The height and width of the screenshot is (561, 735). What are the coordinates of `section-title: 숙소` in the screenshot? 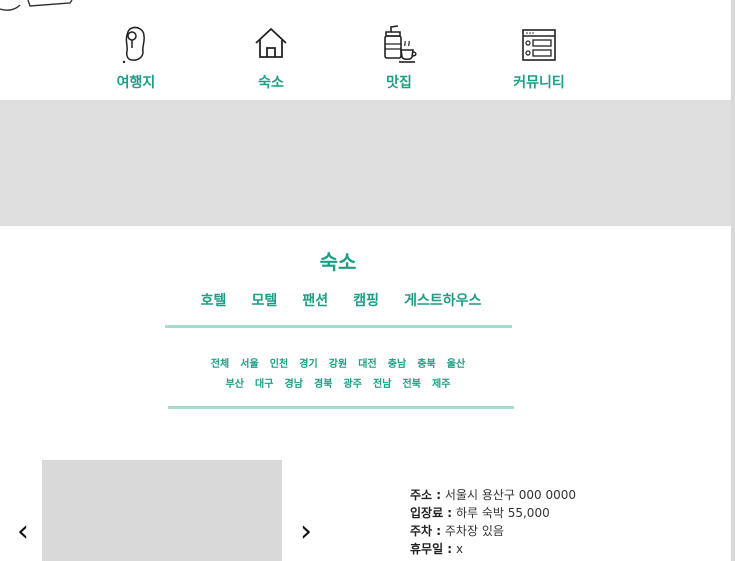 It's located at (338, 262).